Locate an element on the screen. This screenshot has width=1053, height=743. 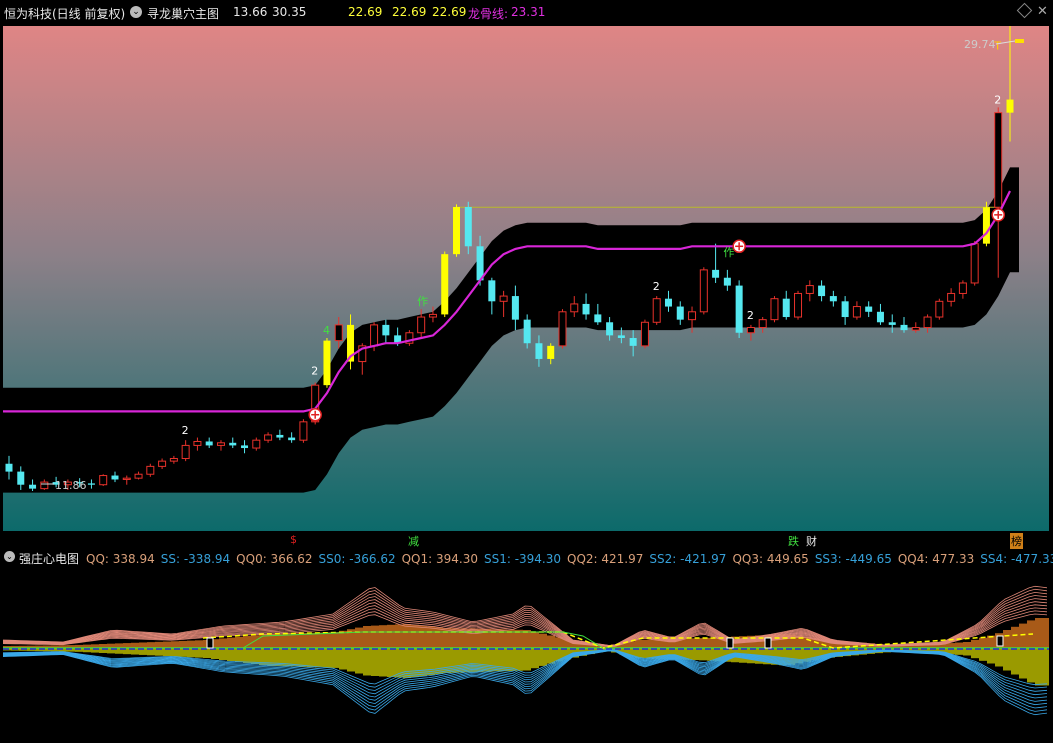
indicator-value-6: QQ2: 421.97 is located at coordinates (605, 559).